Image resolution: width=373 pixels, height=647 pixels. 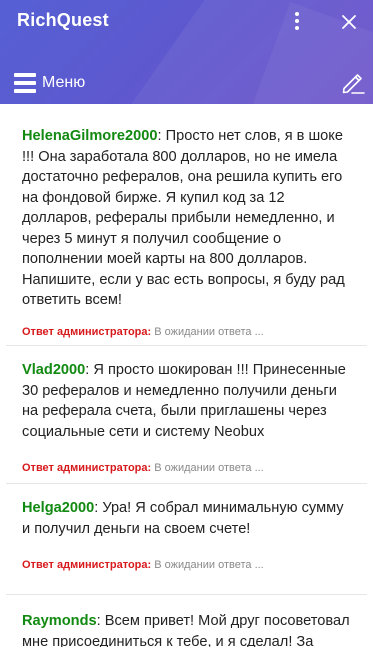 What do you see at coordinates (64, 82) in the screenshot?
I see `menu-label: Меню` at bounding box center [64, 82].